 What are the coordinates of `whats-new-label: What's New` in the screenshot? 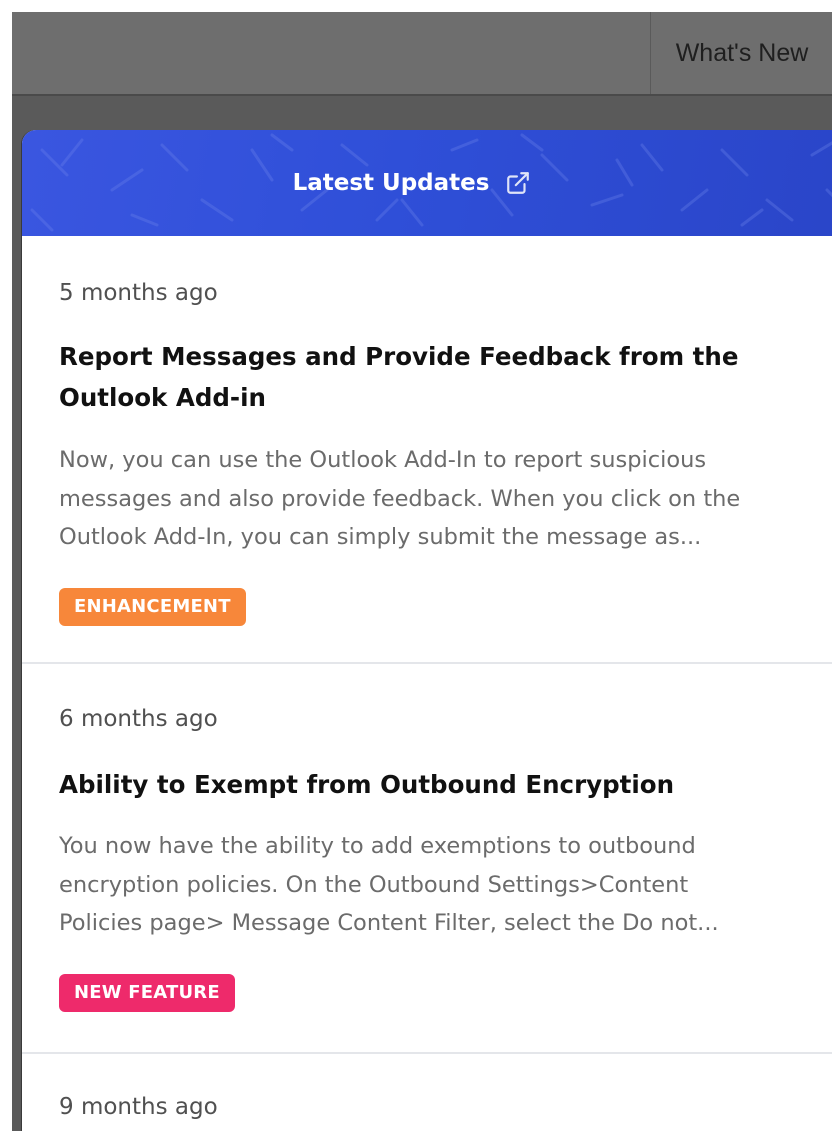 It's located at (742, 52).